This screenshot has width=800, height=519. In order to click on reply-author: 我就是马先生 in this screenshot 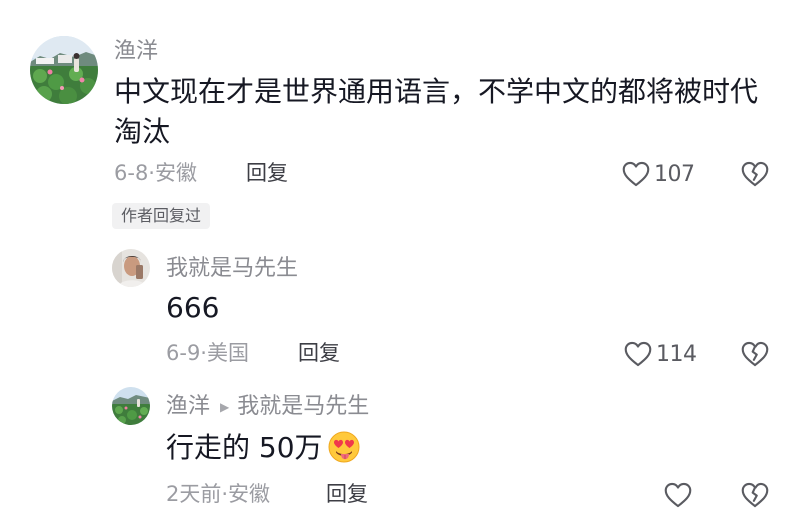, I will do `click(232, 269)`.